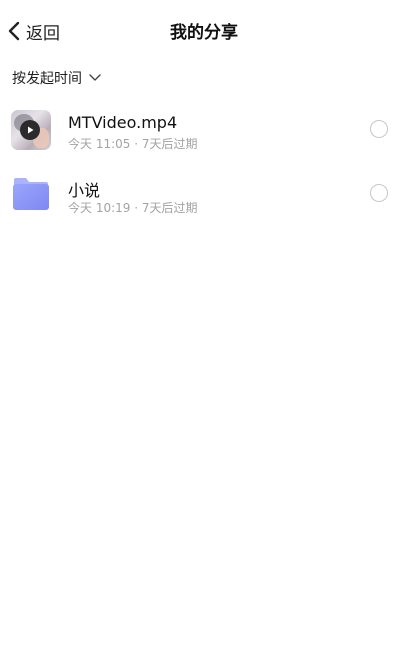 The image size is (408, 650). I want to click on folder-icon, so click(31, 194).